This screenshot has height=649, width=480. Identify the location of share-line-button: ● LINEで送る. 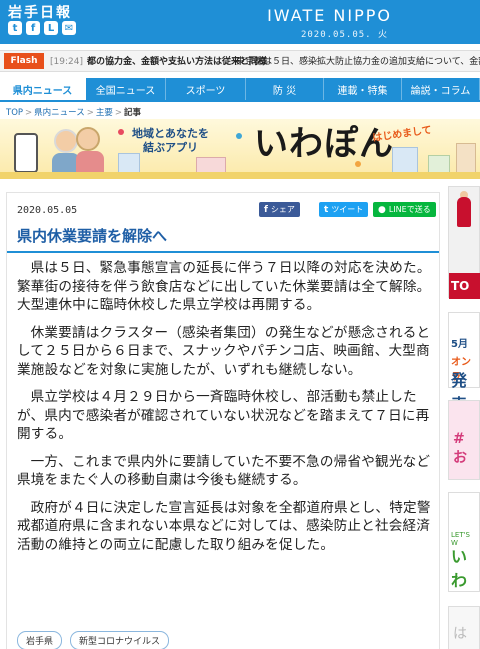
(404, 209).